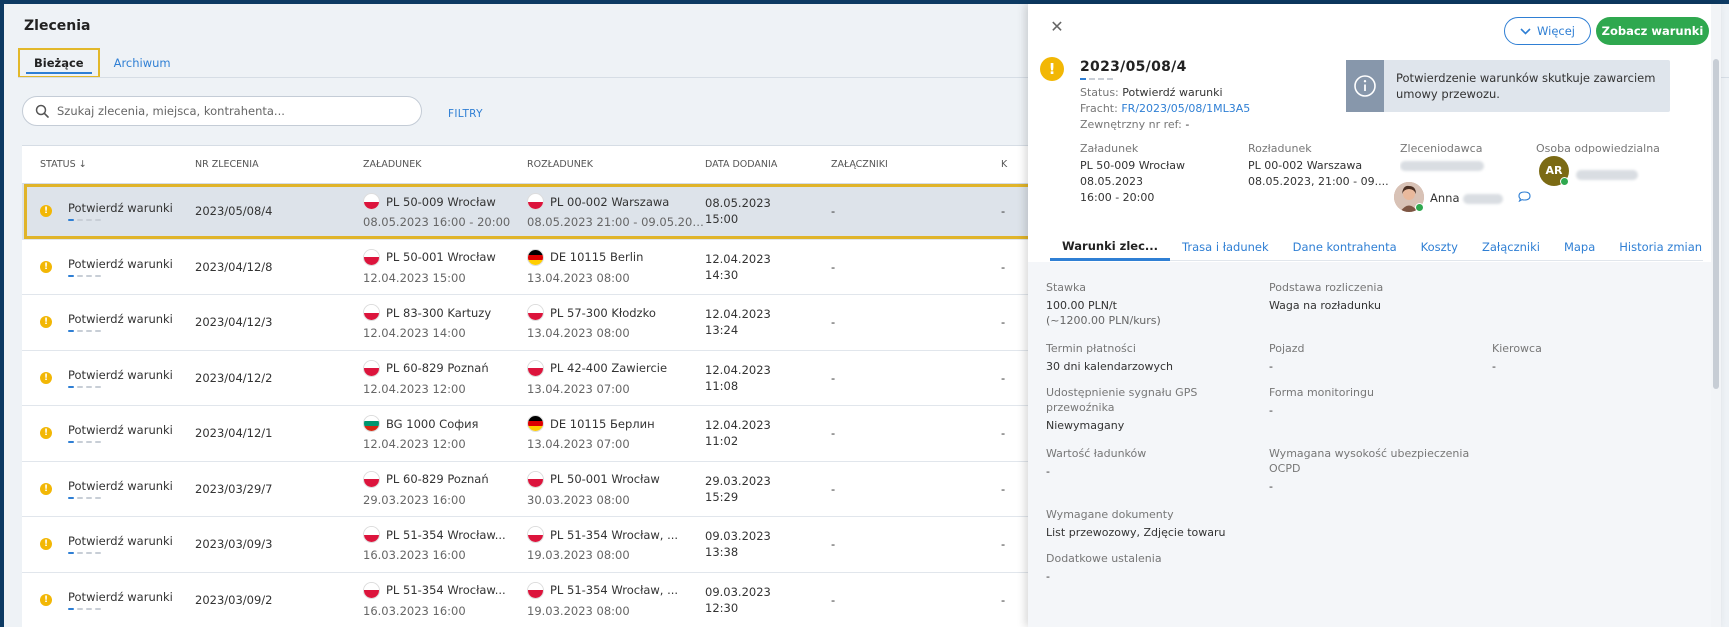 This screenshot has height=627, width=1729. What do you see at coordinates (578, 388) in the screenshot?
I see `unload-time: 13.04.2023 07:00` at bounding box center [578, 388].